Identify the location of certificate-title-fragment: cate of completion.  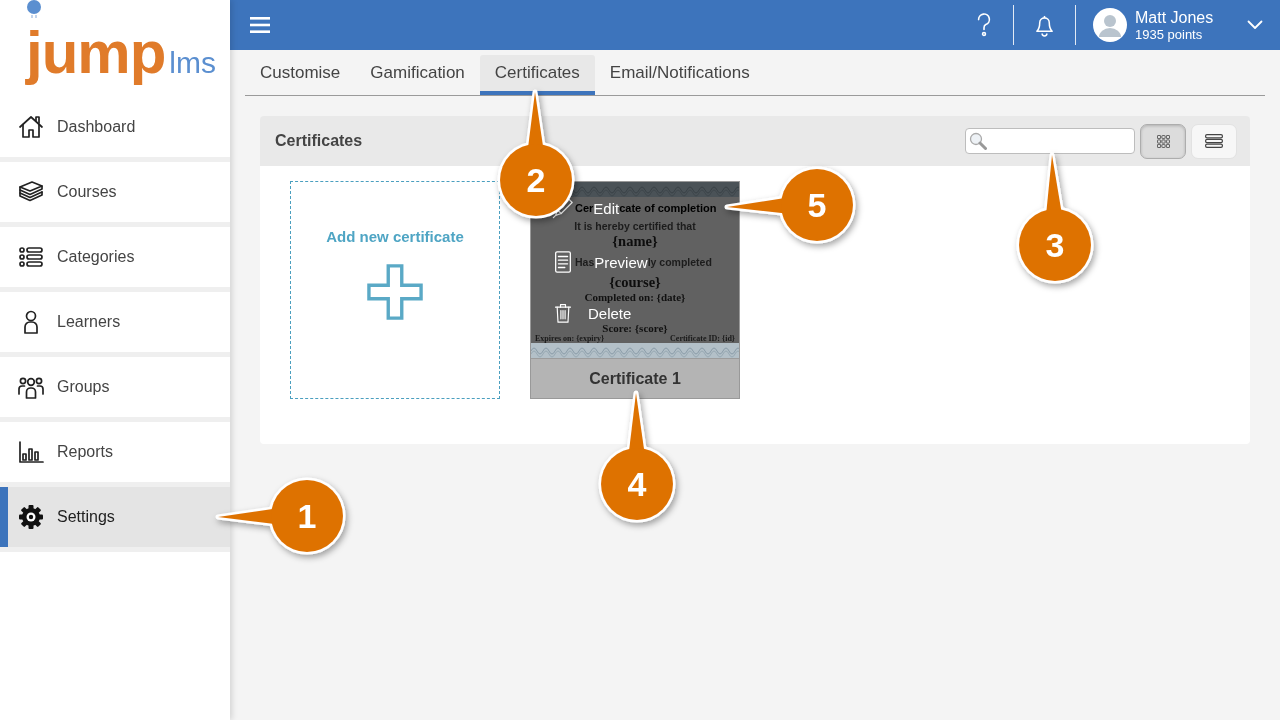
(668, 208).